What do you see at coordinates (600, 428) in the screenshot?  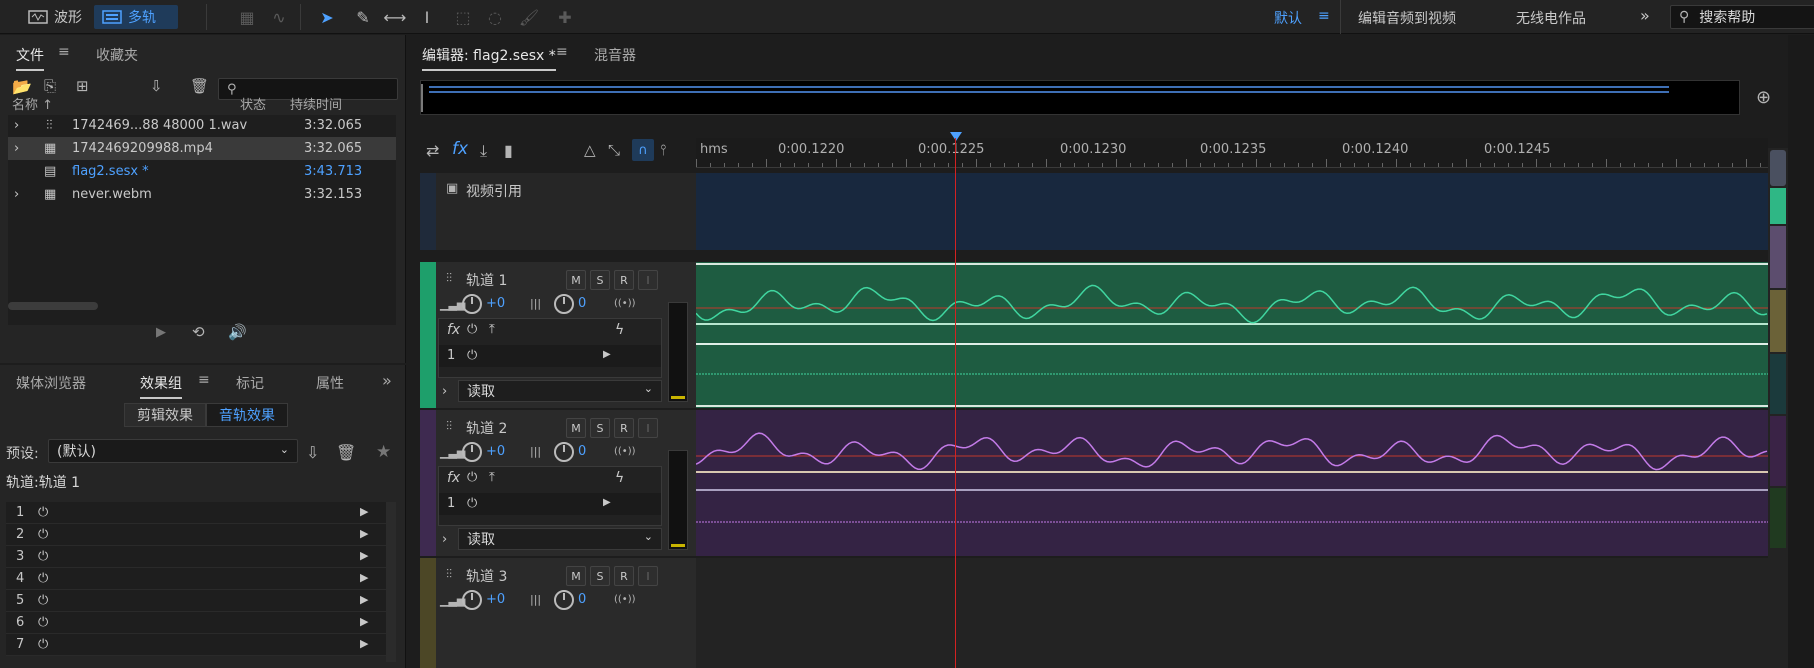 I see `solo-button: S` at bounding box center [600, 428].